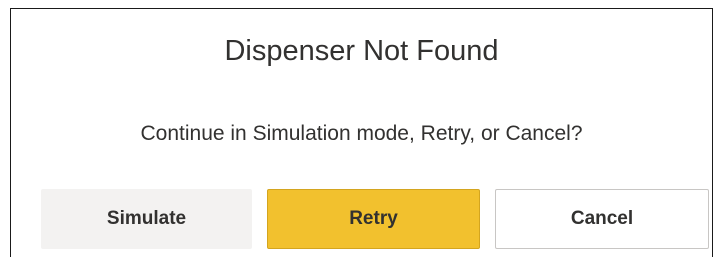 The height and width of the screenshot is (257, 714). What do you see at coordinates (361, 51) in the screenshot?
I see `dialog-title: Dispenser Not Found` at bounding box center [361, 51].